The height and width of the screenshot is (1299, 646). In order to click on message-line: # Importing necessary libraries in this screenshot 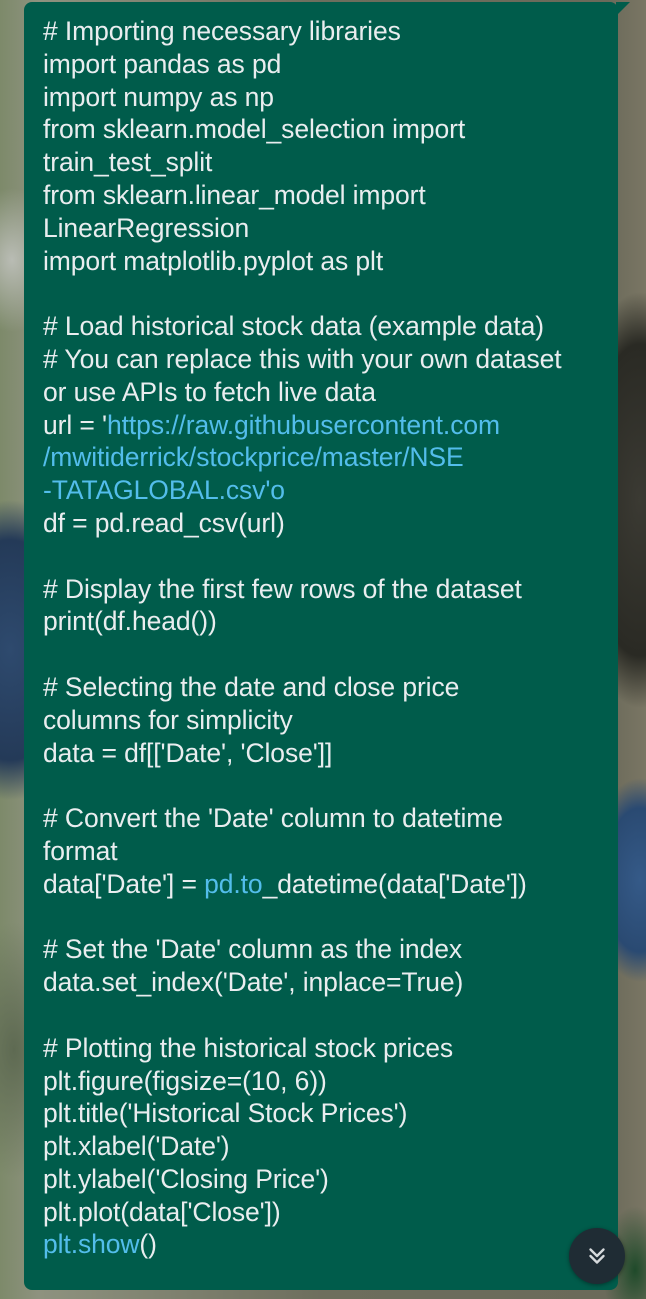, I will do `click(325, 31)`.